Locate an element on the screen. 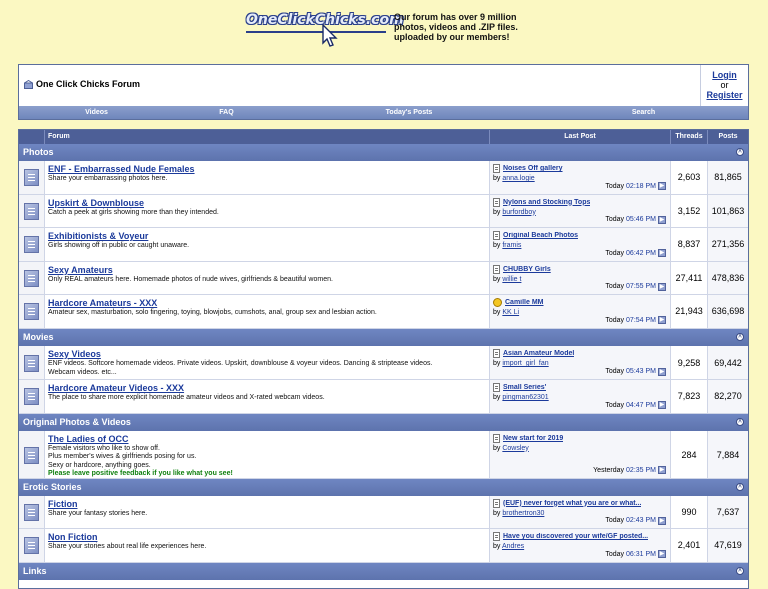 This screenshot has height=589, width=768. forum-title: One Click Chicks Forum is located at coordinates (88, 84).